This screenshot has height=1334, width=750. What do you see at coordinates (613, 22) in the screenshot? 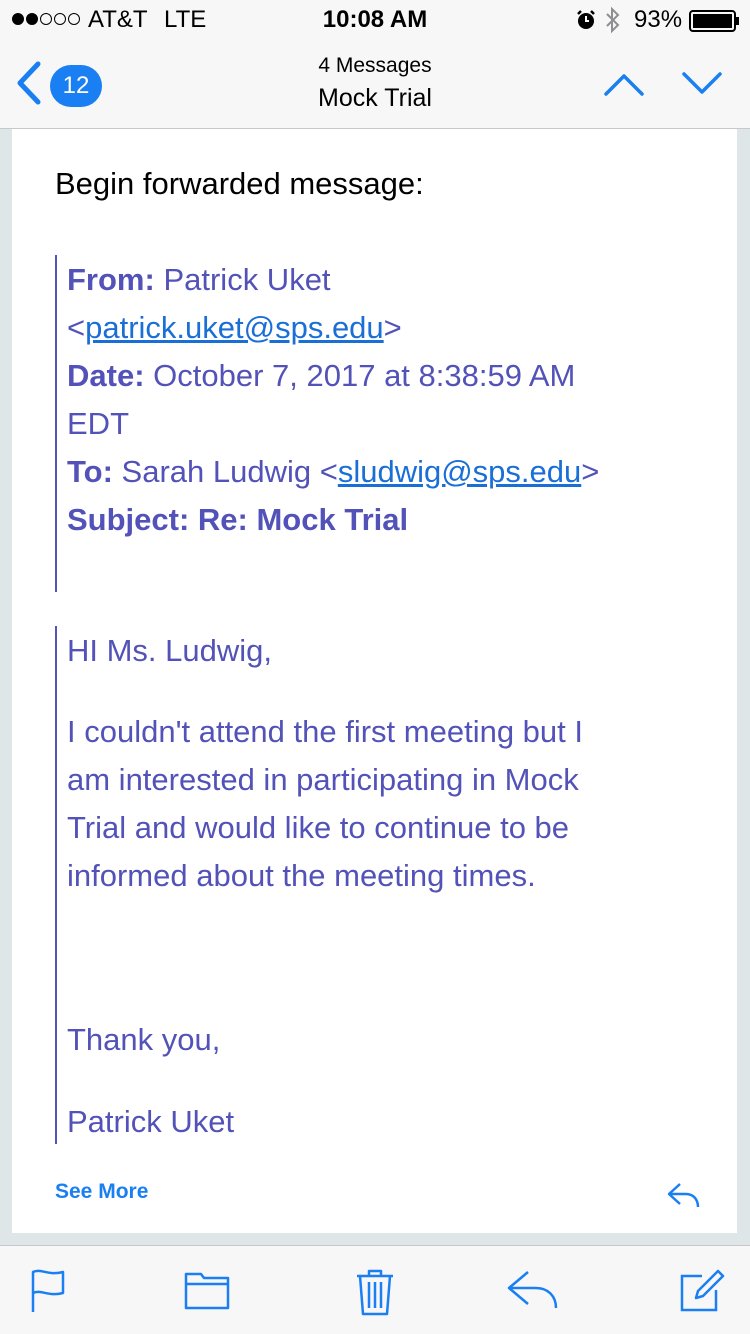
I see `bluetooth-icon` at bounding box center [613, 22].